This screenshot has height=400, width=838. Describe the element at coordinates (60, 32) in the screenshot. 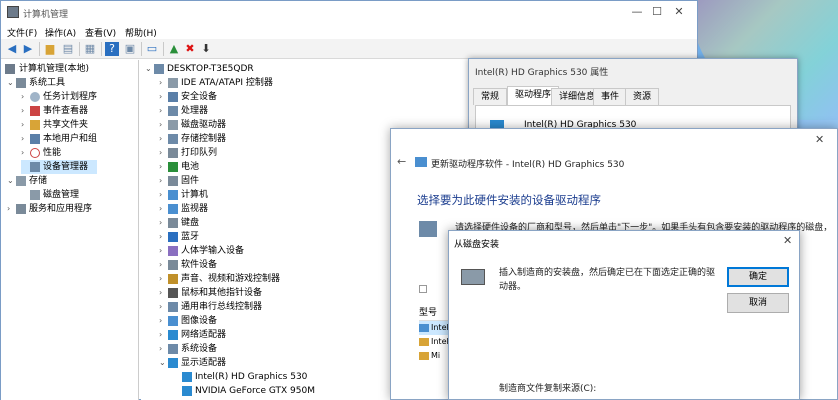

I see `menu-action: 操作(A)` at that location.